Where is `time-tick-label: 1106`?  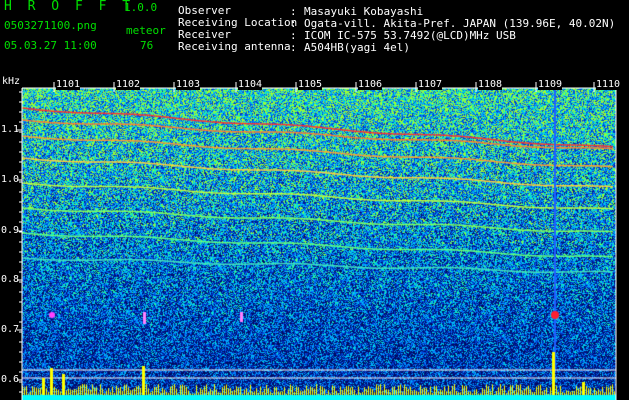 time-tick-label: 1106 is located at coordinates (370, 84).